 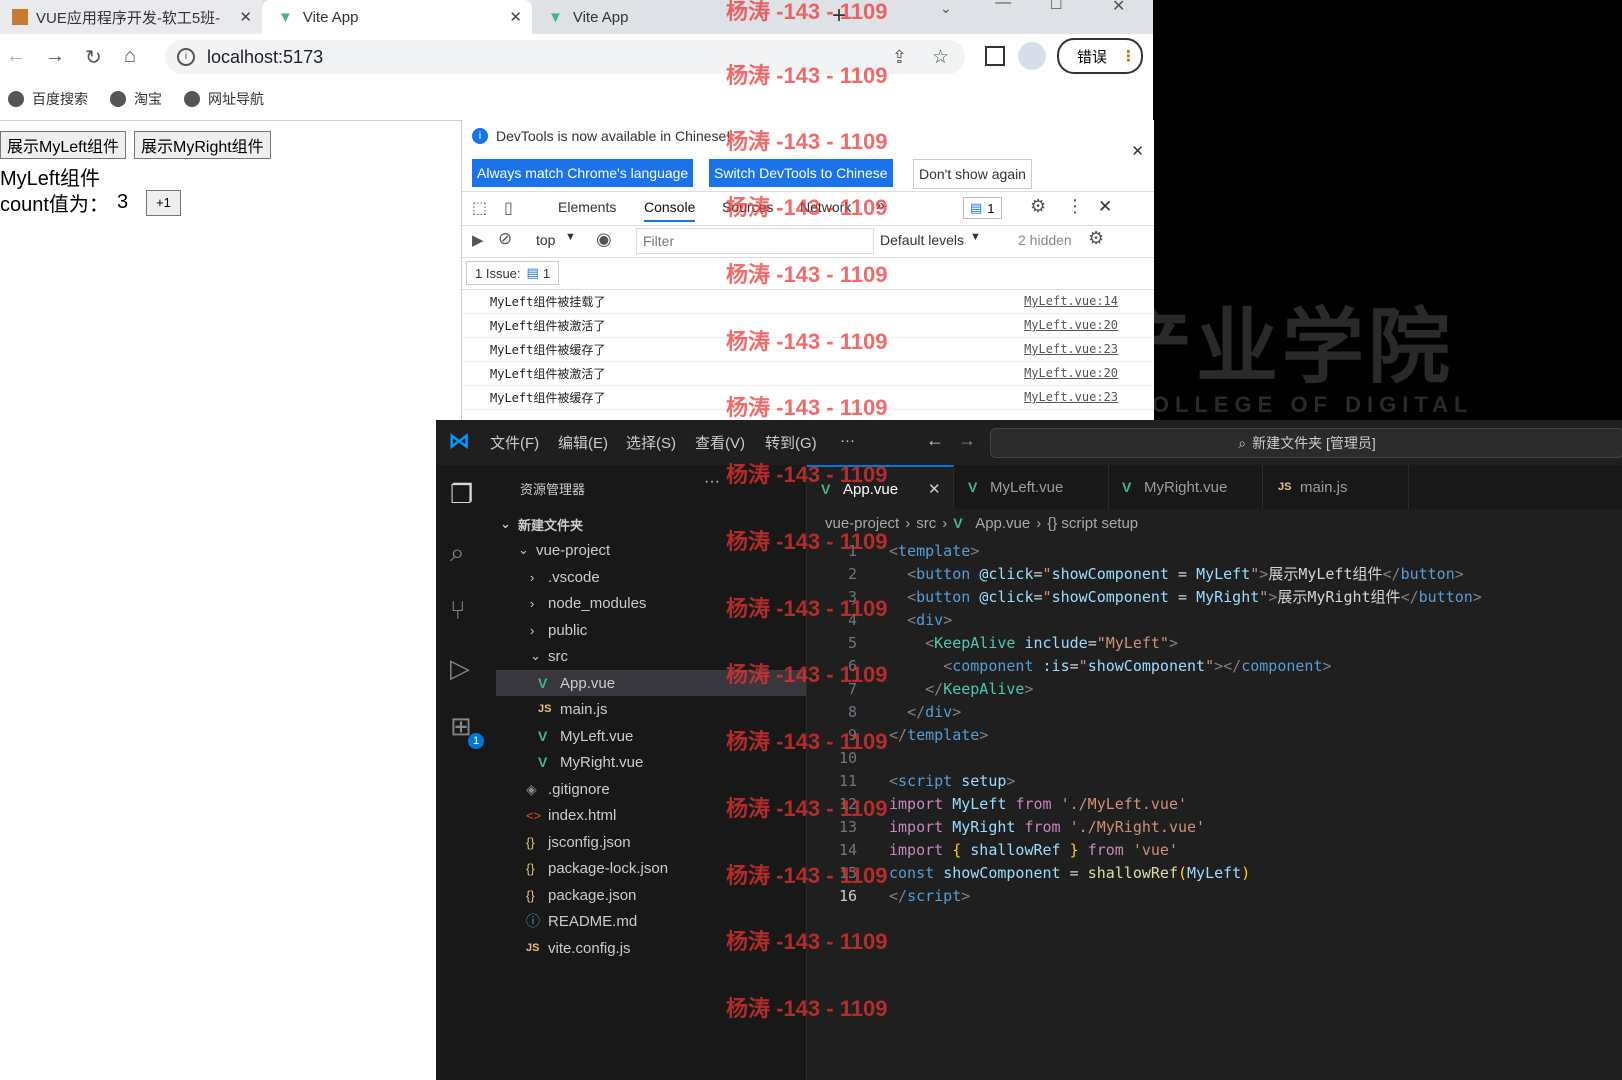 I want to click on vue-file-icon: V, so click(x=543, y=683).